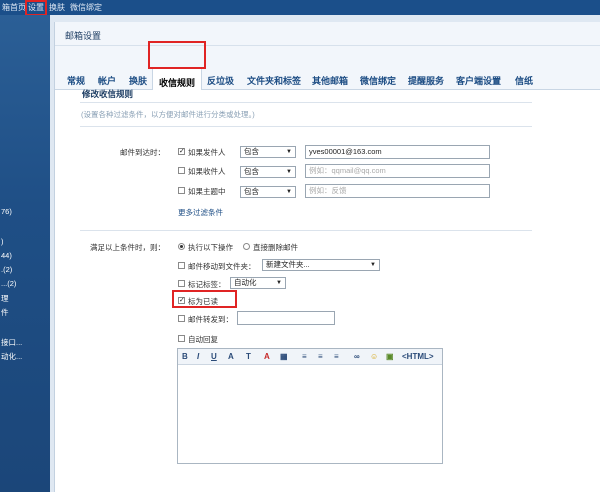  I want to click on font-icon: A, so click(231, 356).